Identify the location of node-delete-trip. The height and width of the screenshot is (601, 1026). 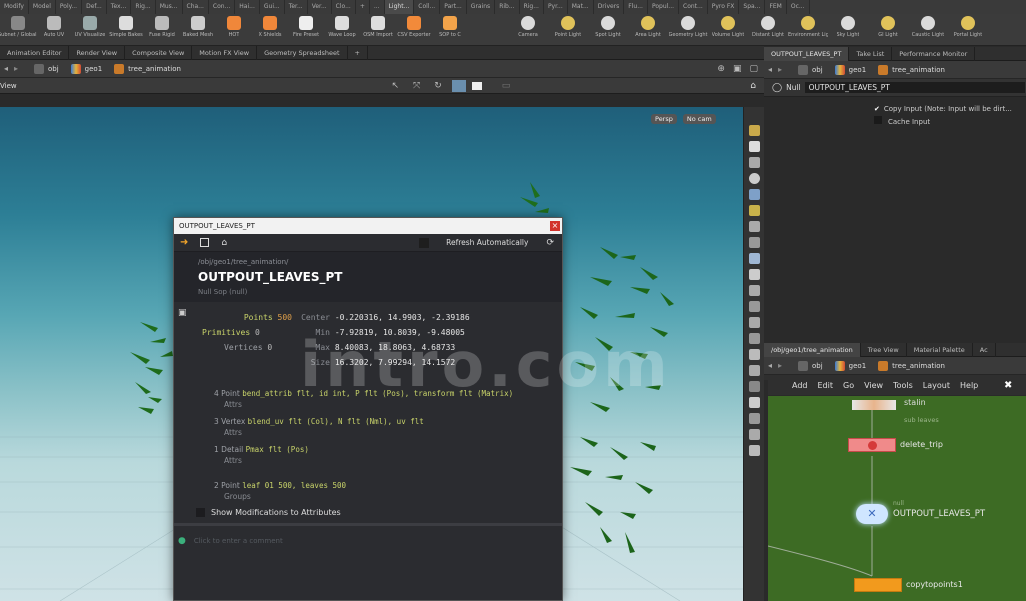
(872, 445).